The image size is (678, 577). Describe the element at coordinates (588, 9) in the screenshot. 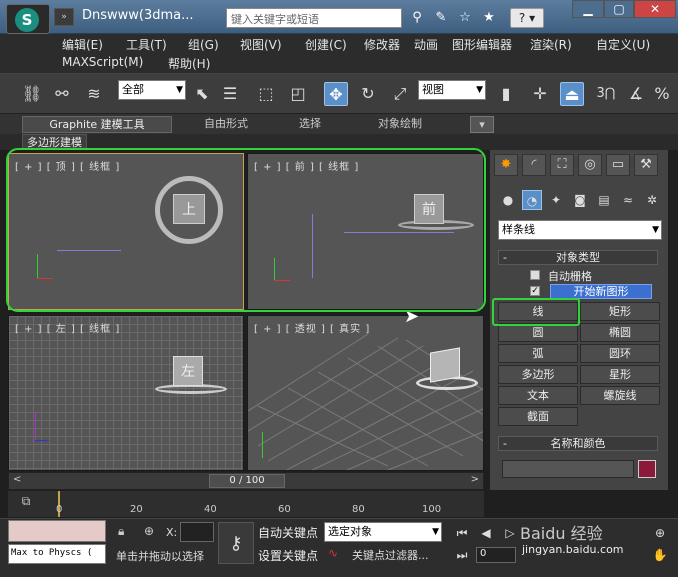

I see `minimize-button: ▁` at that location.